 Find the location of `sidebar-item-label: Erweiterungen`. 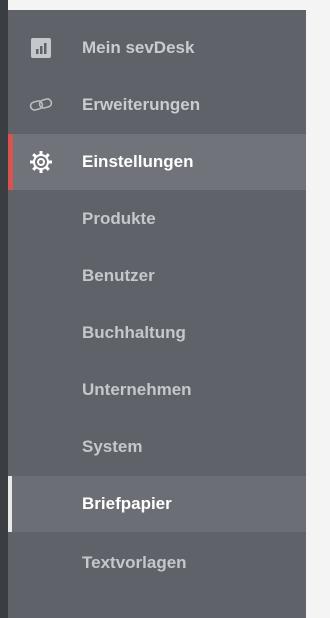

sidebar-item-label: Erweiterungen is located at coordinates (141, 104).